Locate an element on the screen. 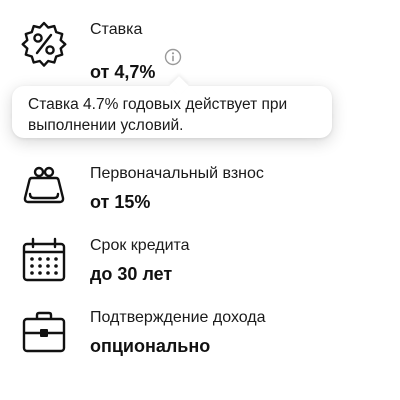 This screenshot has width=400, height=400. income-value: опционально is located at coordinates (150, 346).